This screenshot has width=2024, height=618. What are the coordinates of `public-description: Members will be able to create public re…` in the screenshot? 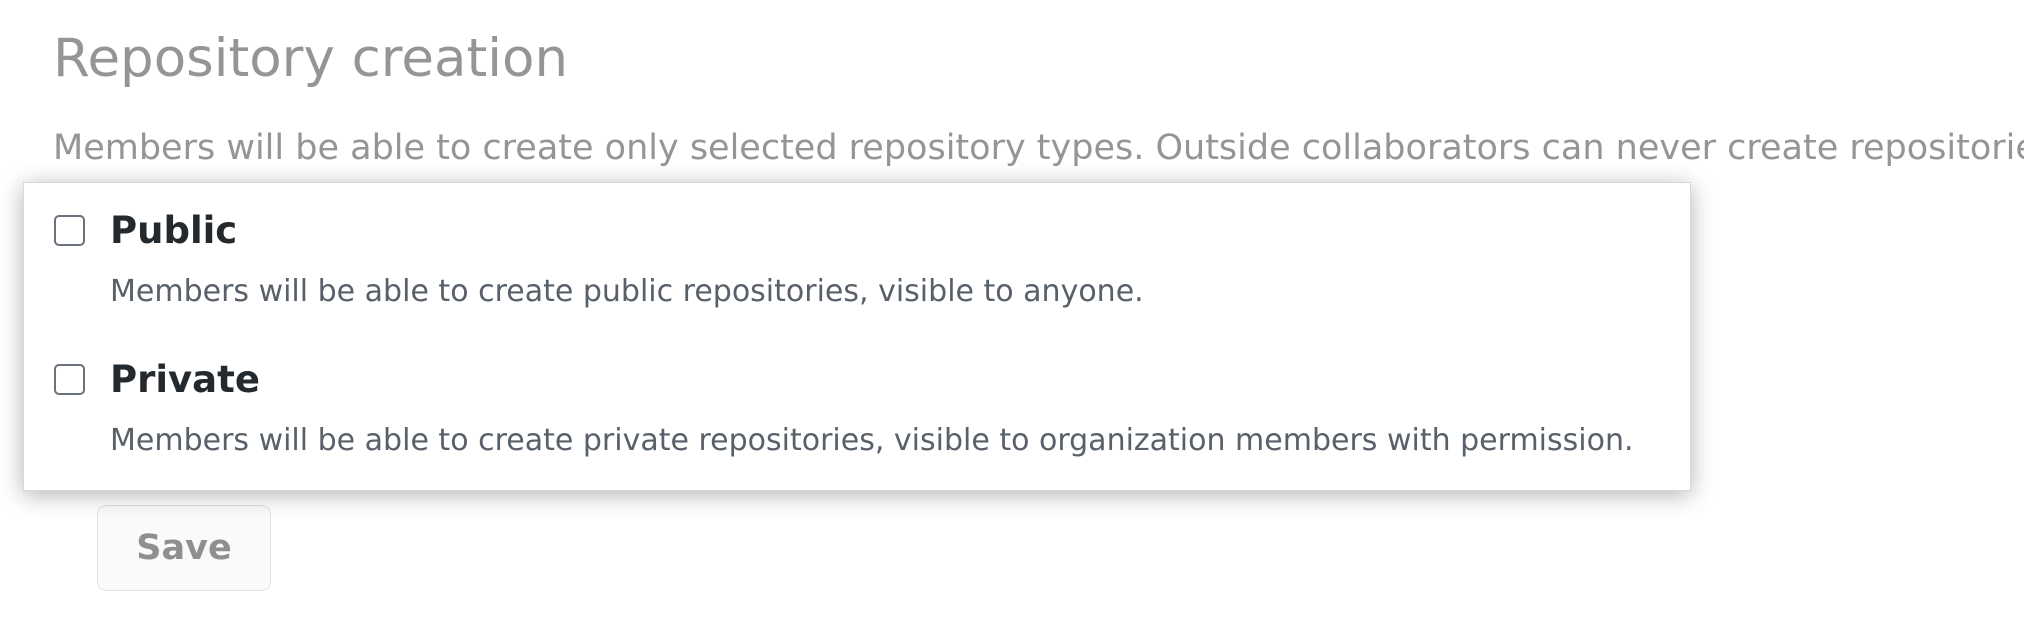 It's located at (627, 291).